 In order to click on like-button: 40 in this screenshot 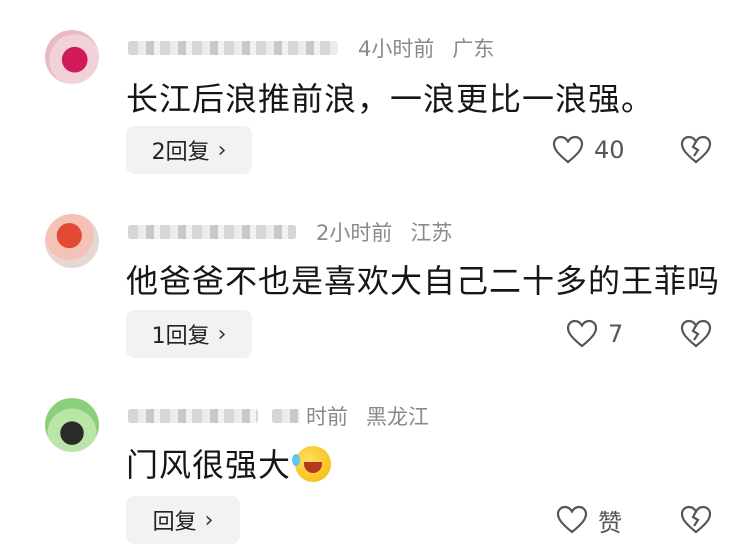, I will do `click(588, 150)`.